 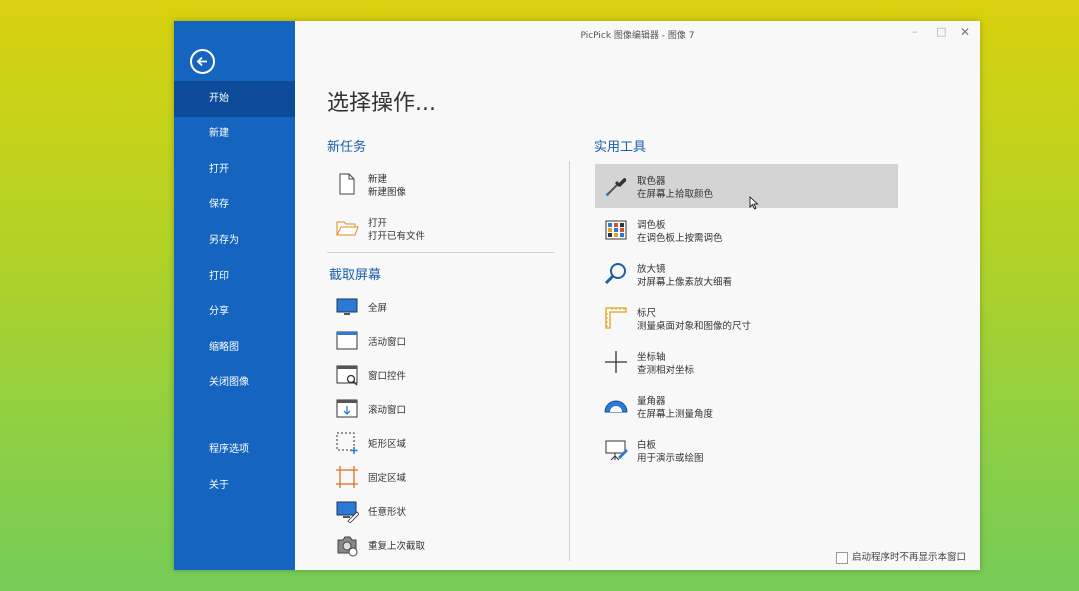 What do you see at coordinates (397, 546) in the screenshot?
I see `item-label: 重复上次截取` at bounding box center [397, 546].